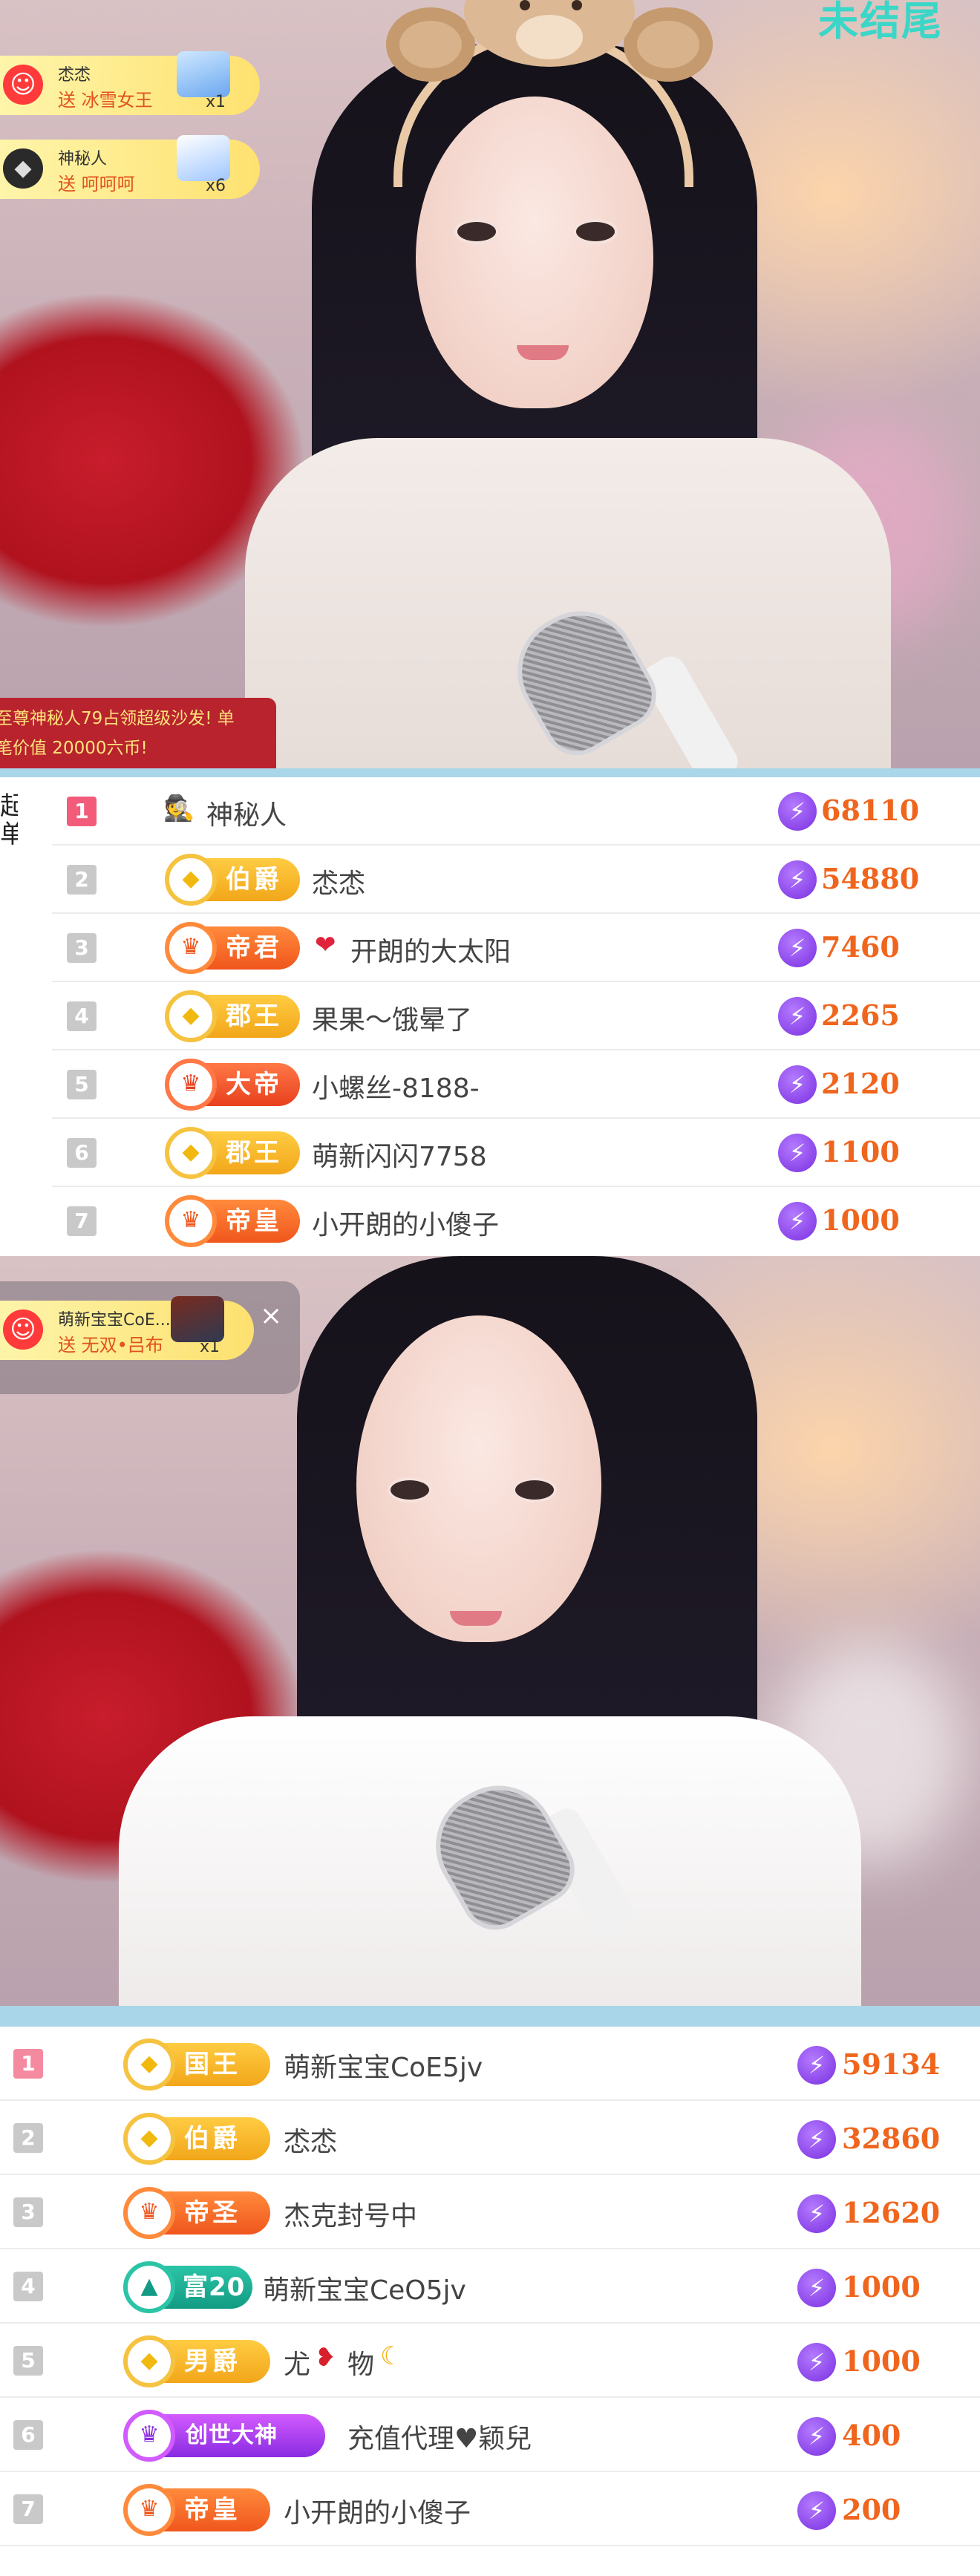  Describe the element at coordinates (383, 2068) in the screenshot. I see `user-name: 萌新宝宝CoE5jv` at that location.